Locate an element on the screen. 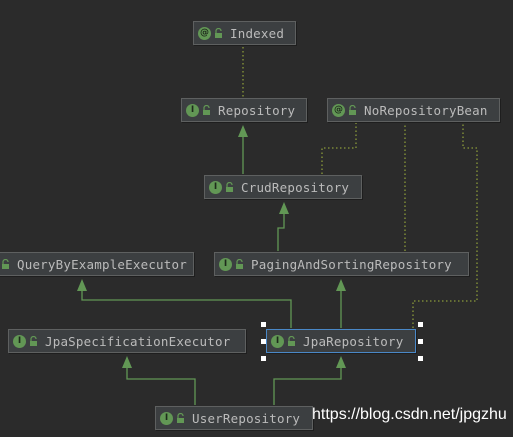 The image size is (513, 437). node-indexed: @ Indexed is located at coordinates (244, 33).